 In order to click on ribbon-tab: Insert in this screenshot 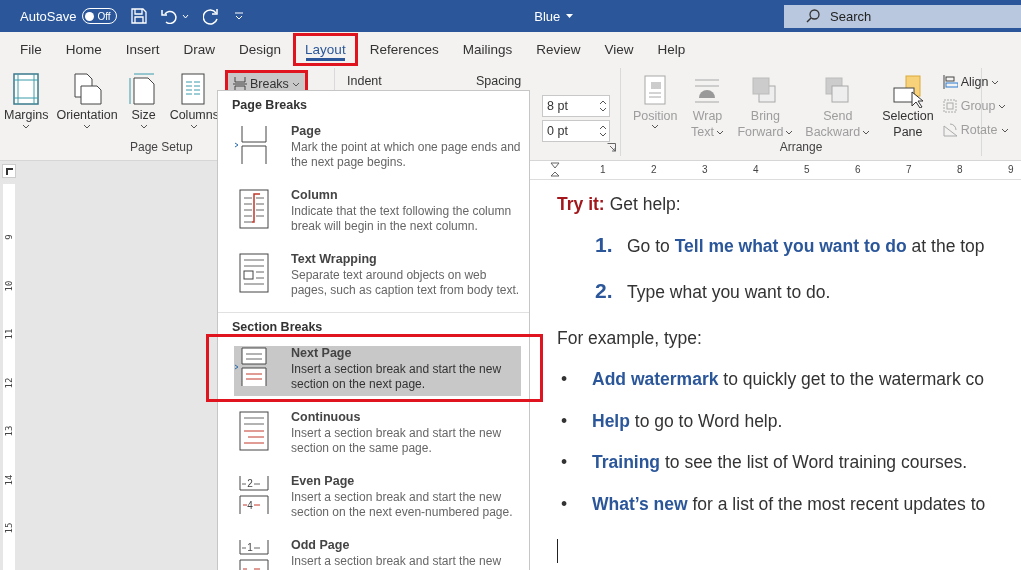, I will do `click(142, 49)`.